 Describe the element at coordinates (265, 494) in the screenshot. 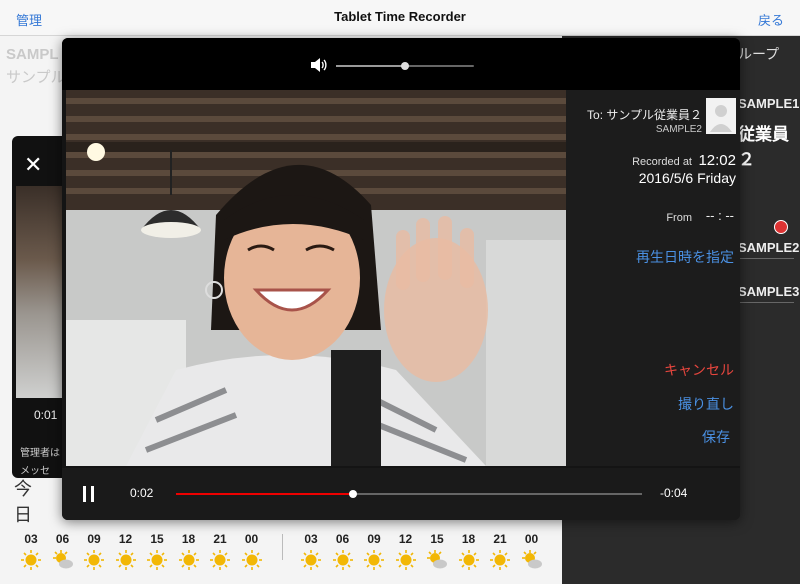

I see `seek-slider-fill` at that location.